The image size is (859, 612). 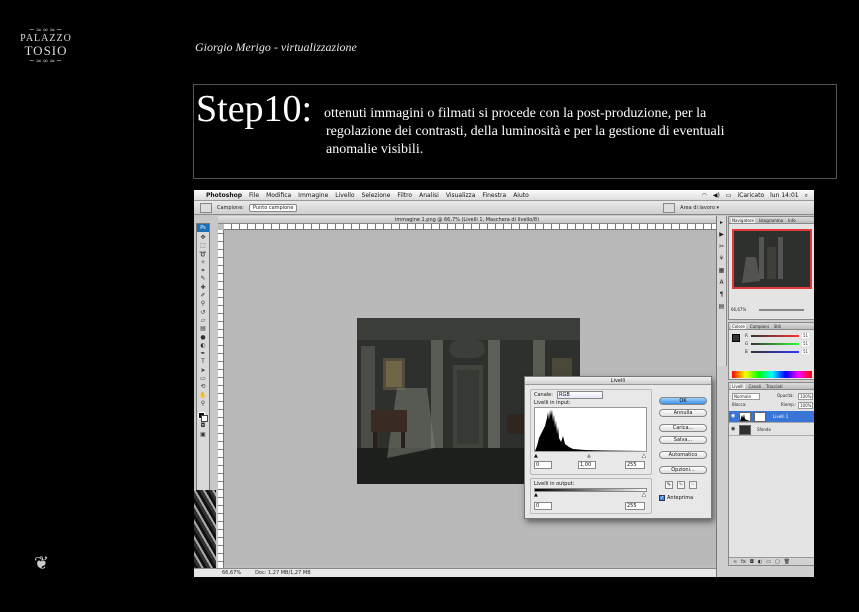 I want to click on zoom-tool-icon: ⚲, so click(x=203, y=404).